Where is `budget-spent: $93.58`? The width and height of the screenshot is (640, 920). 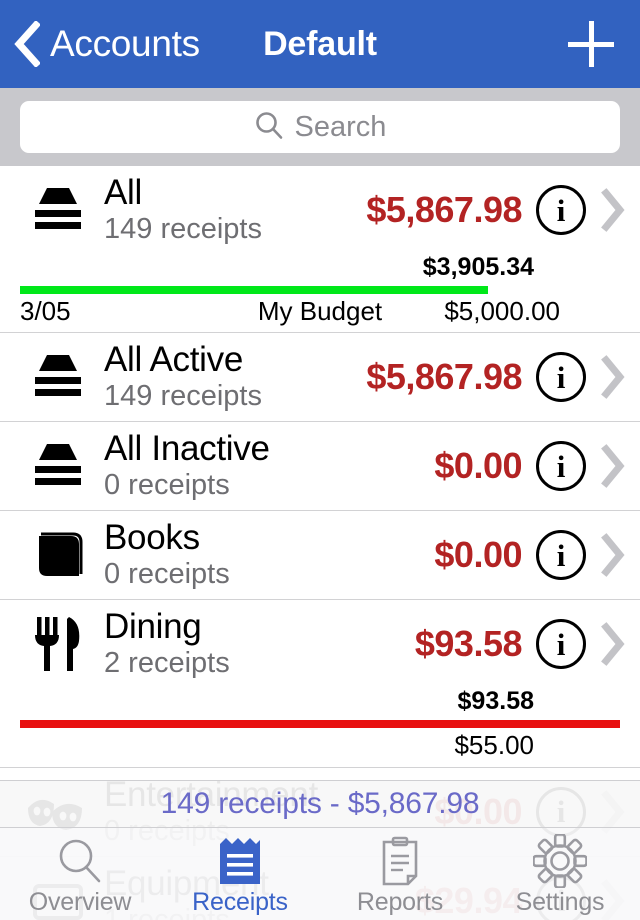
budget-spent: $93.58 is located at coordinates (495, 701).